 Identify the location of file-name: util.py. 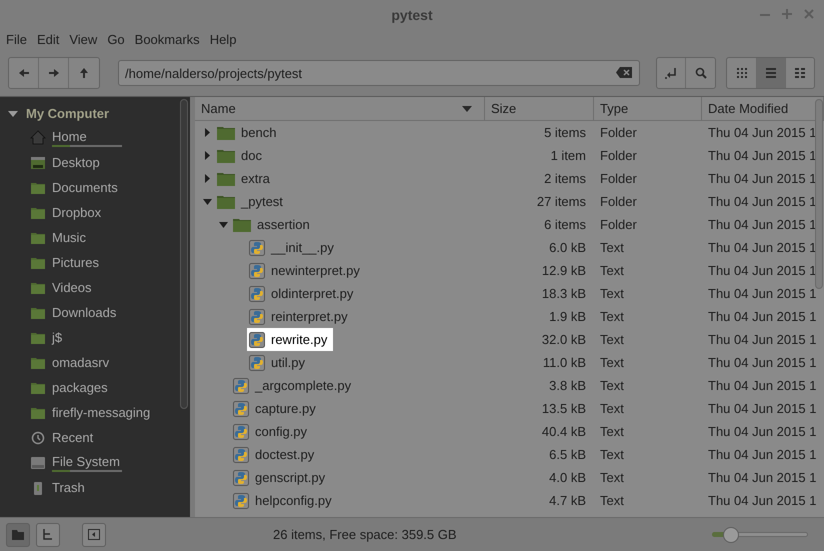
(288, 363).